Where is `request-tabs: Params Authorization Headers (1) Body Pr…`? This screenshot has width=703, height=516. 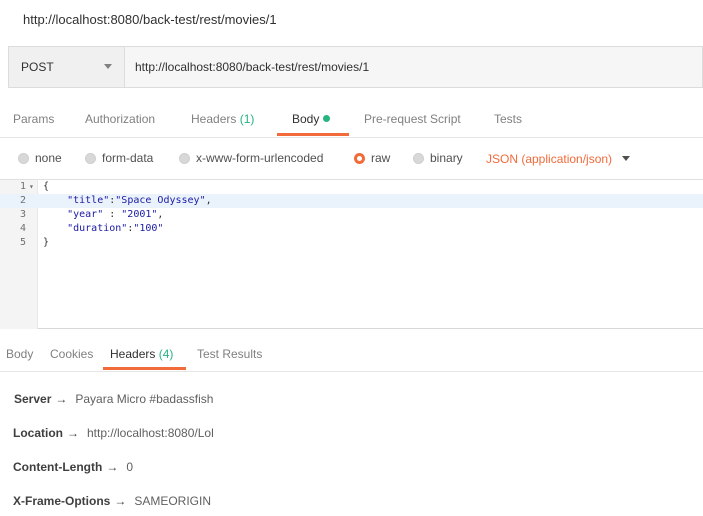 request-tabs: Params Authorization Headers (1) Body Pr… is located at coordinates (351, 119).